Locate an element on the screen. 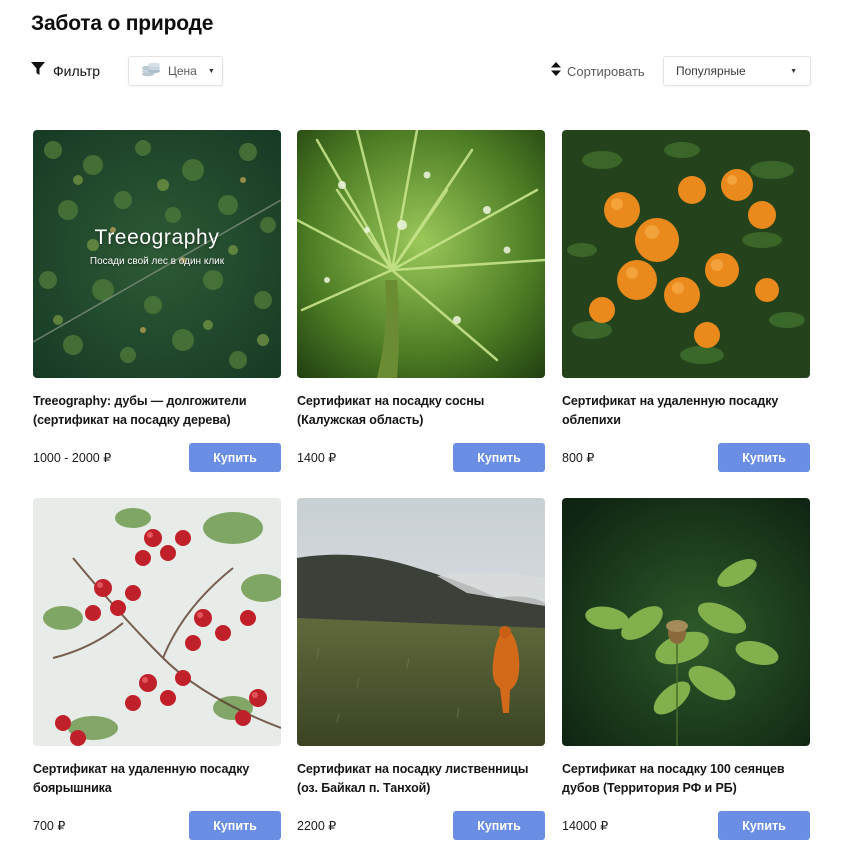 This screenshot has height=846, width=852. product-price: 700 ₽ is located at coordinates (49, 826).